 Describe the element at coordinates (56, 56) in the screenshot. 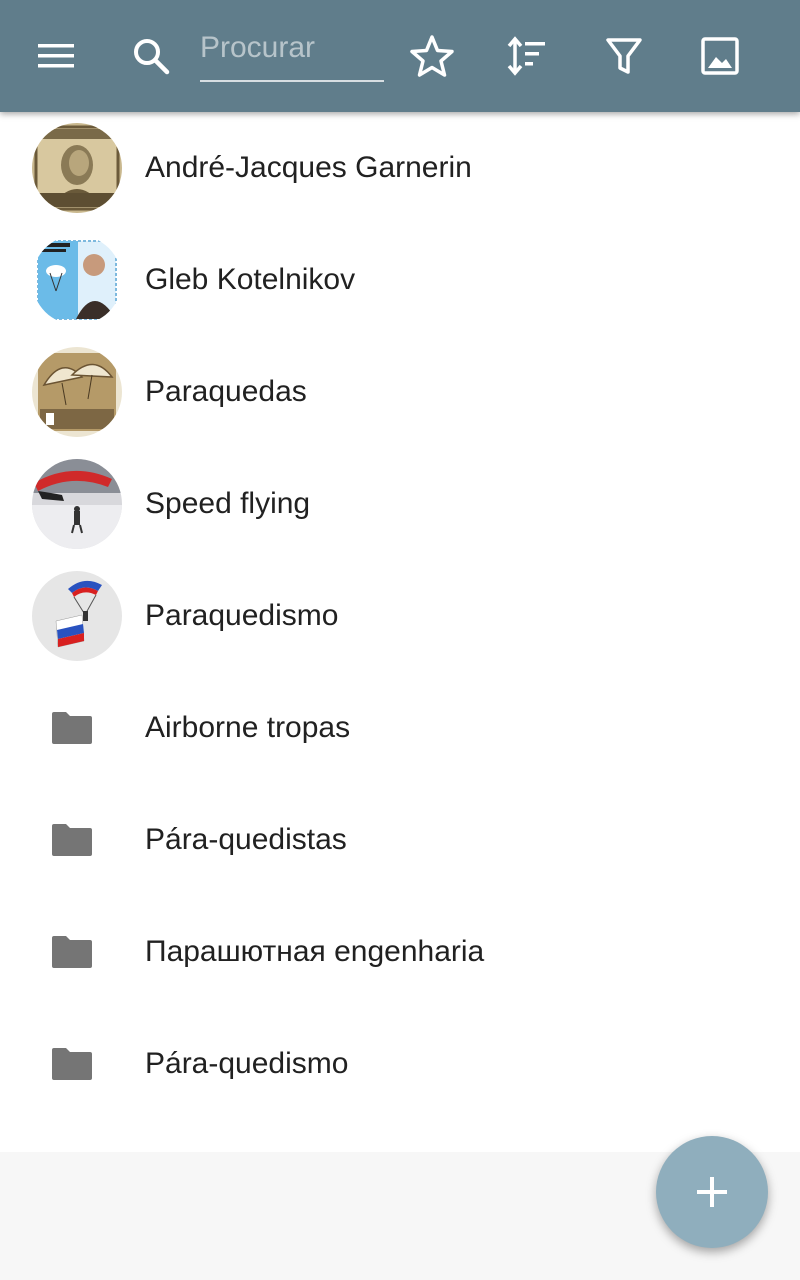

I see `menu-icon` at that location.